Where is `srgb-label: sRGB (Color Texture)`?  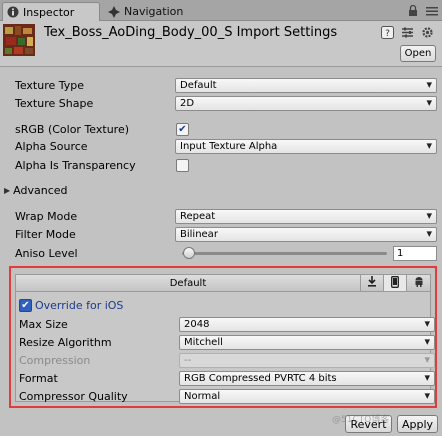 srgb-label: sRGB (Color Texture) is located at coordinates (72, 129).